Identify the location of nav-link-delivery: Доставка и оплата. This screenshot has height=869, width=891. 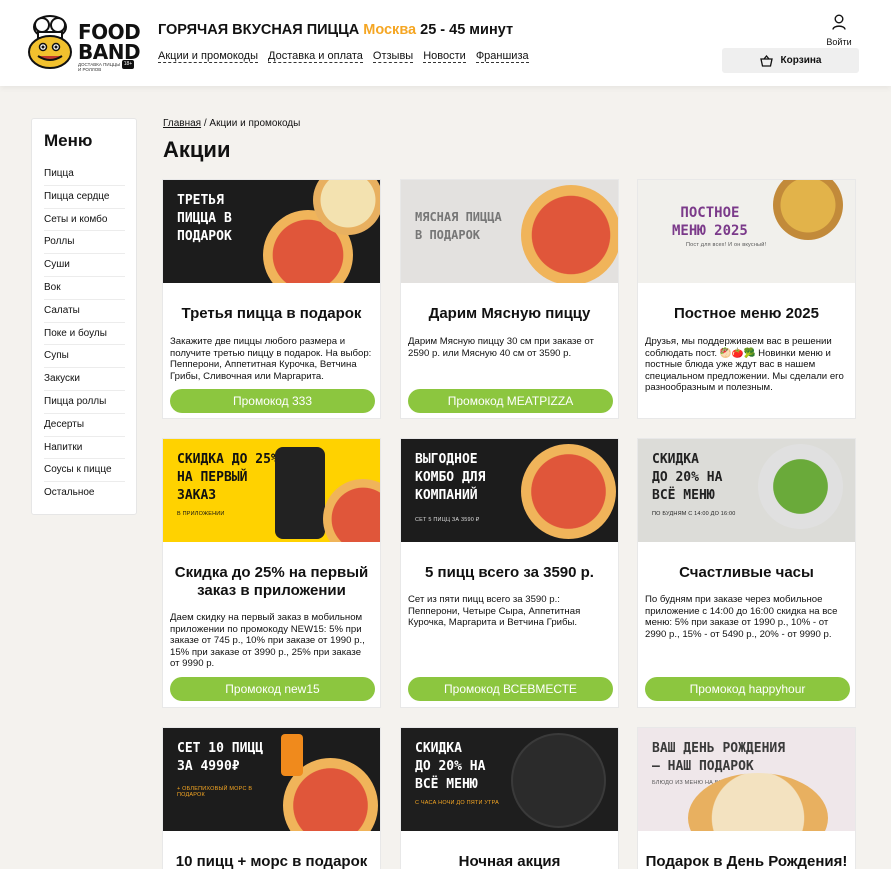
(315, 56).